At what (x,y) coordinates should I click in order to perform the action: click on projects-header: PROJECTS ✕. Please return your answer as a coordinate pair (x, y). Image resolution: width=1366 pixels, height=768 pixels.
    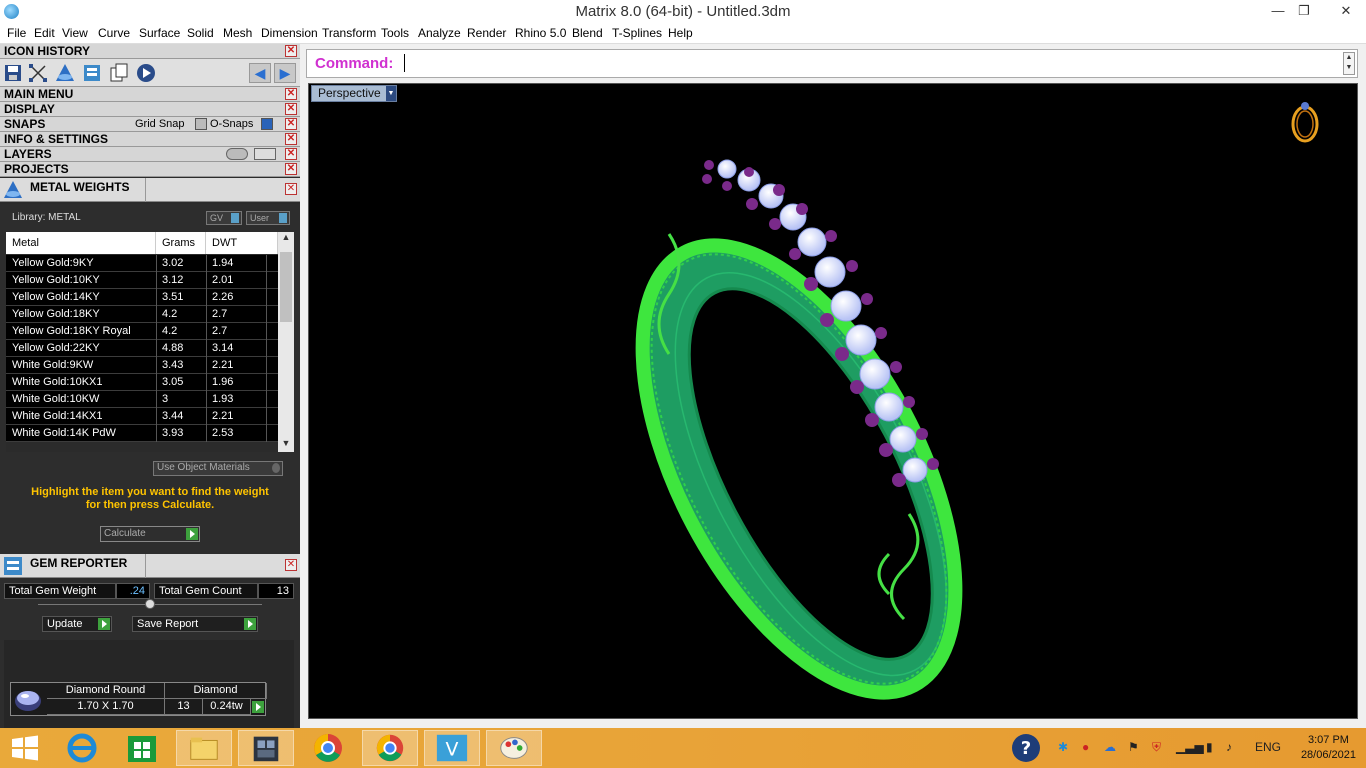
    Looking at the image, I should click on (150, 169).